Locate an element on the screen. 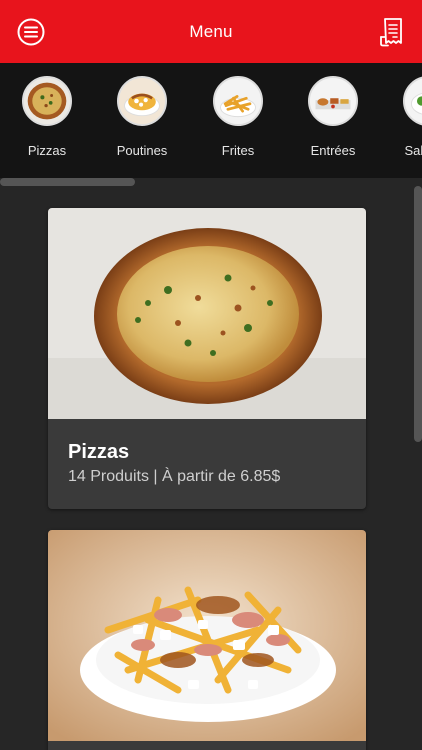  product-info: Pizzas 14 Produits | À partir de 6.85$ is located at coordinates (207, 464).